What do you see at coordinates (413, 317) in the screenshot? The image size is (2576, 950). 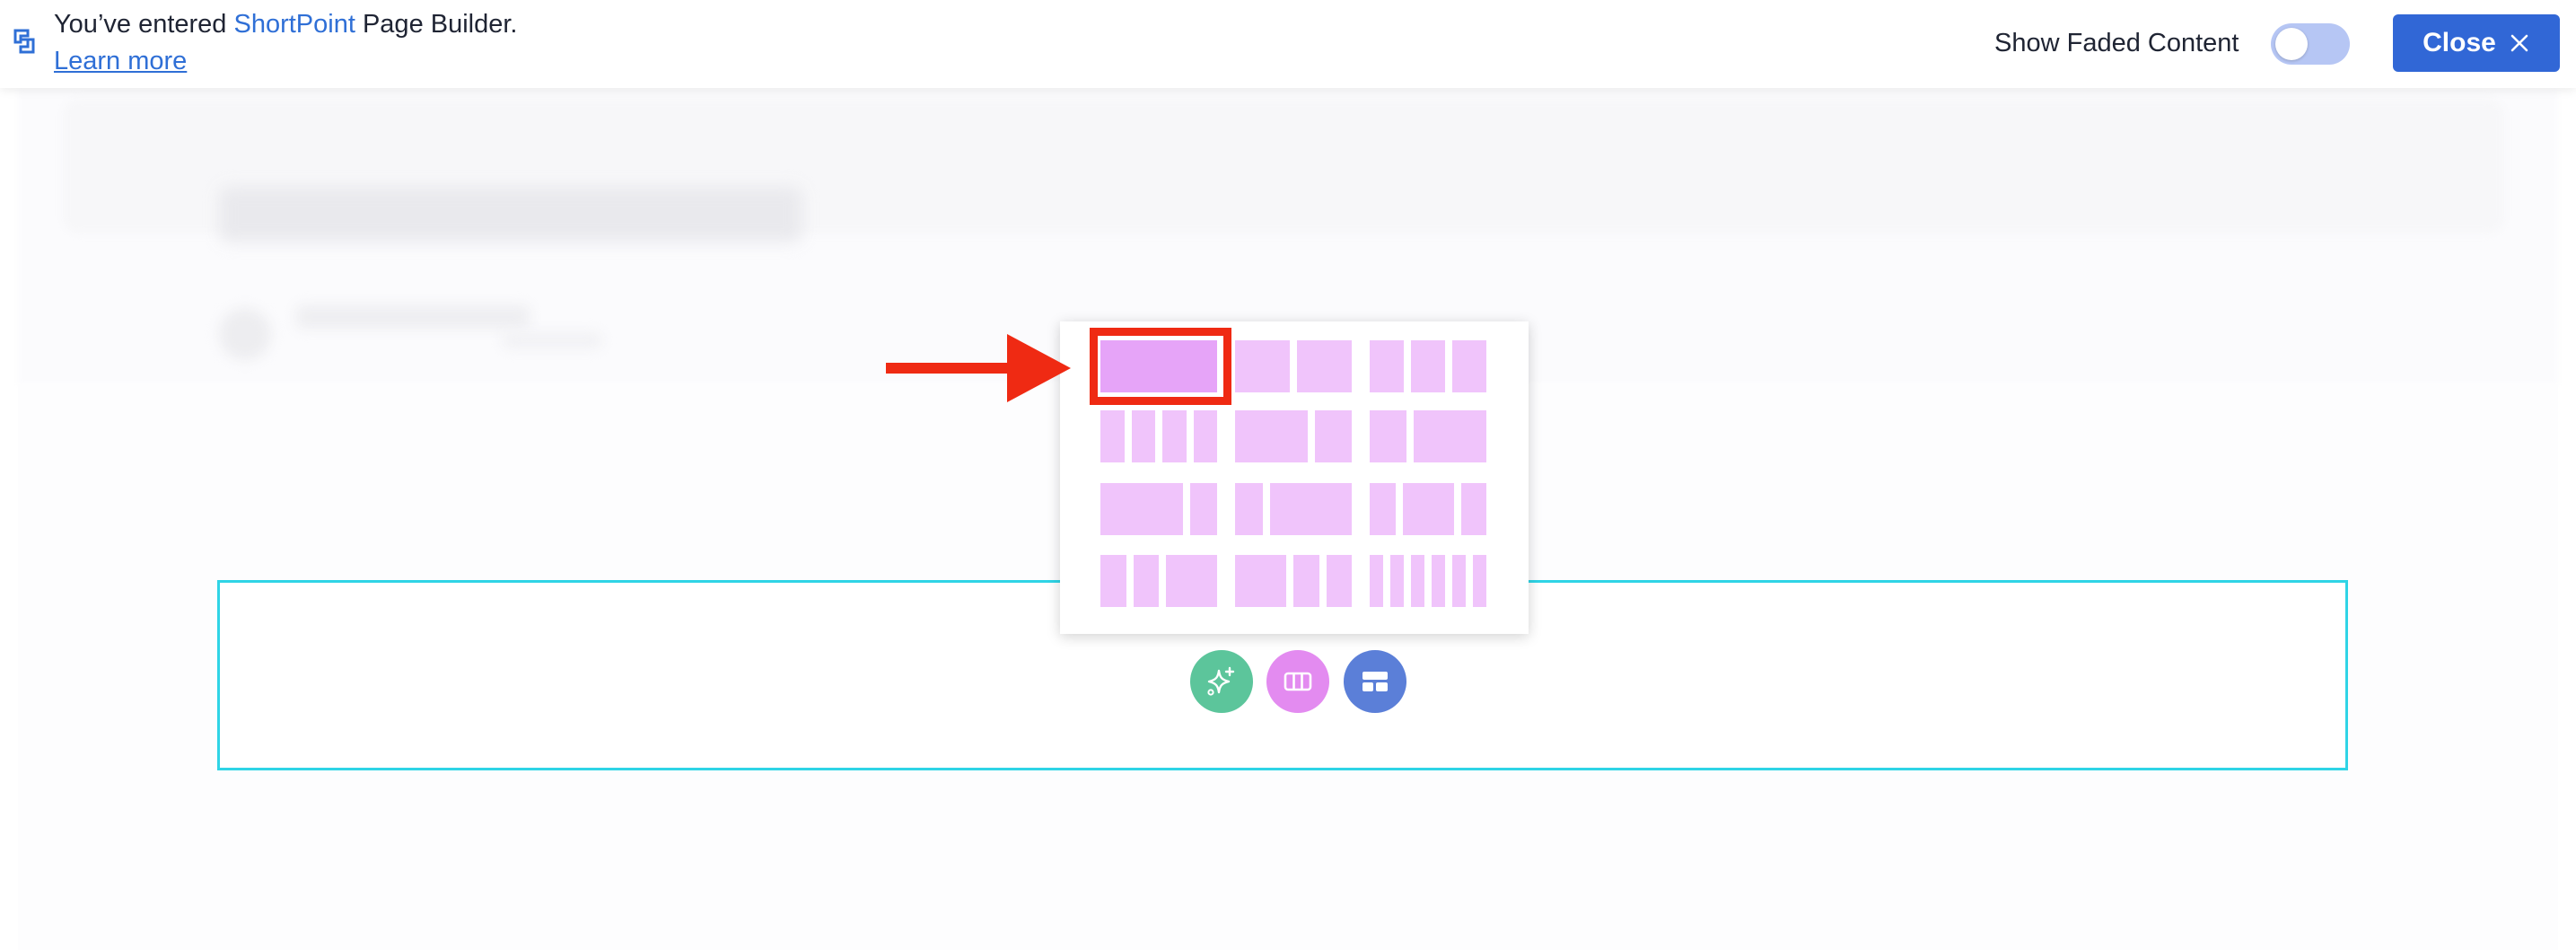 I see `faded-author-name` at bounding box center [413, 317].